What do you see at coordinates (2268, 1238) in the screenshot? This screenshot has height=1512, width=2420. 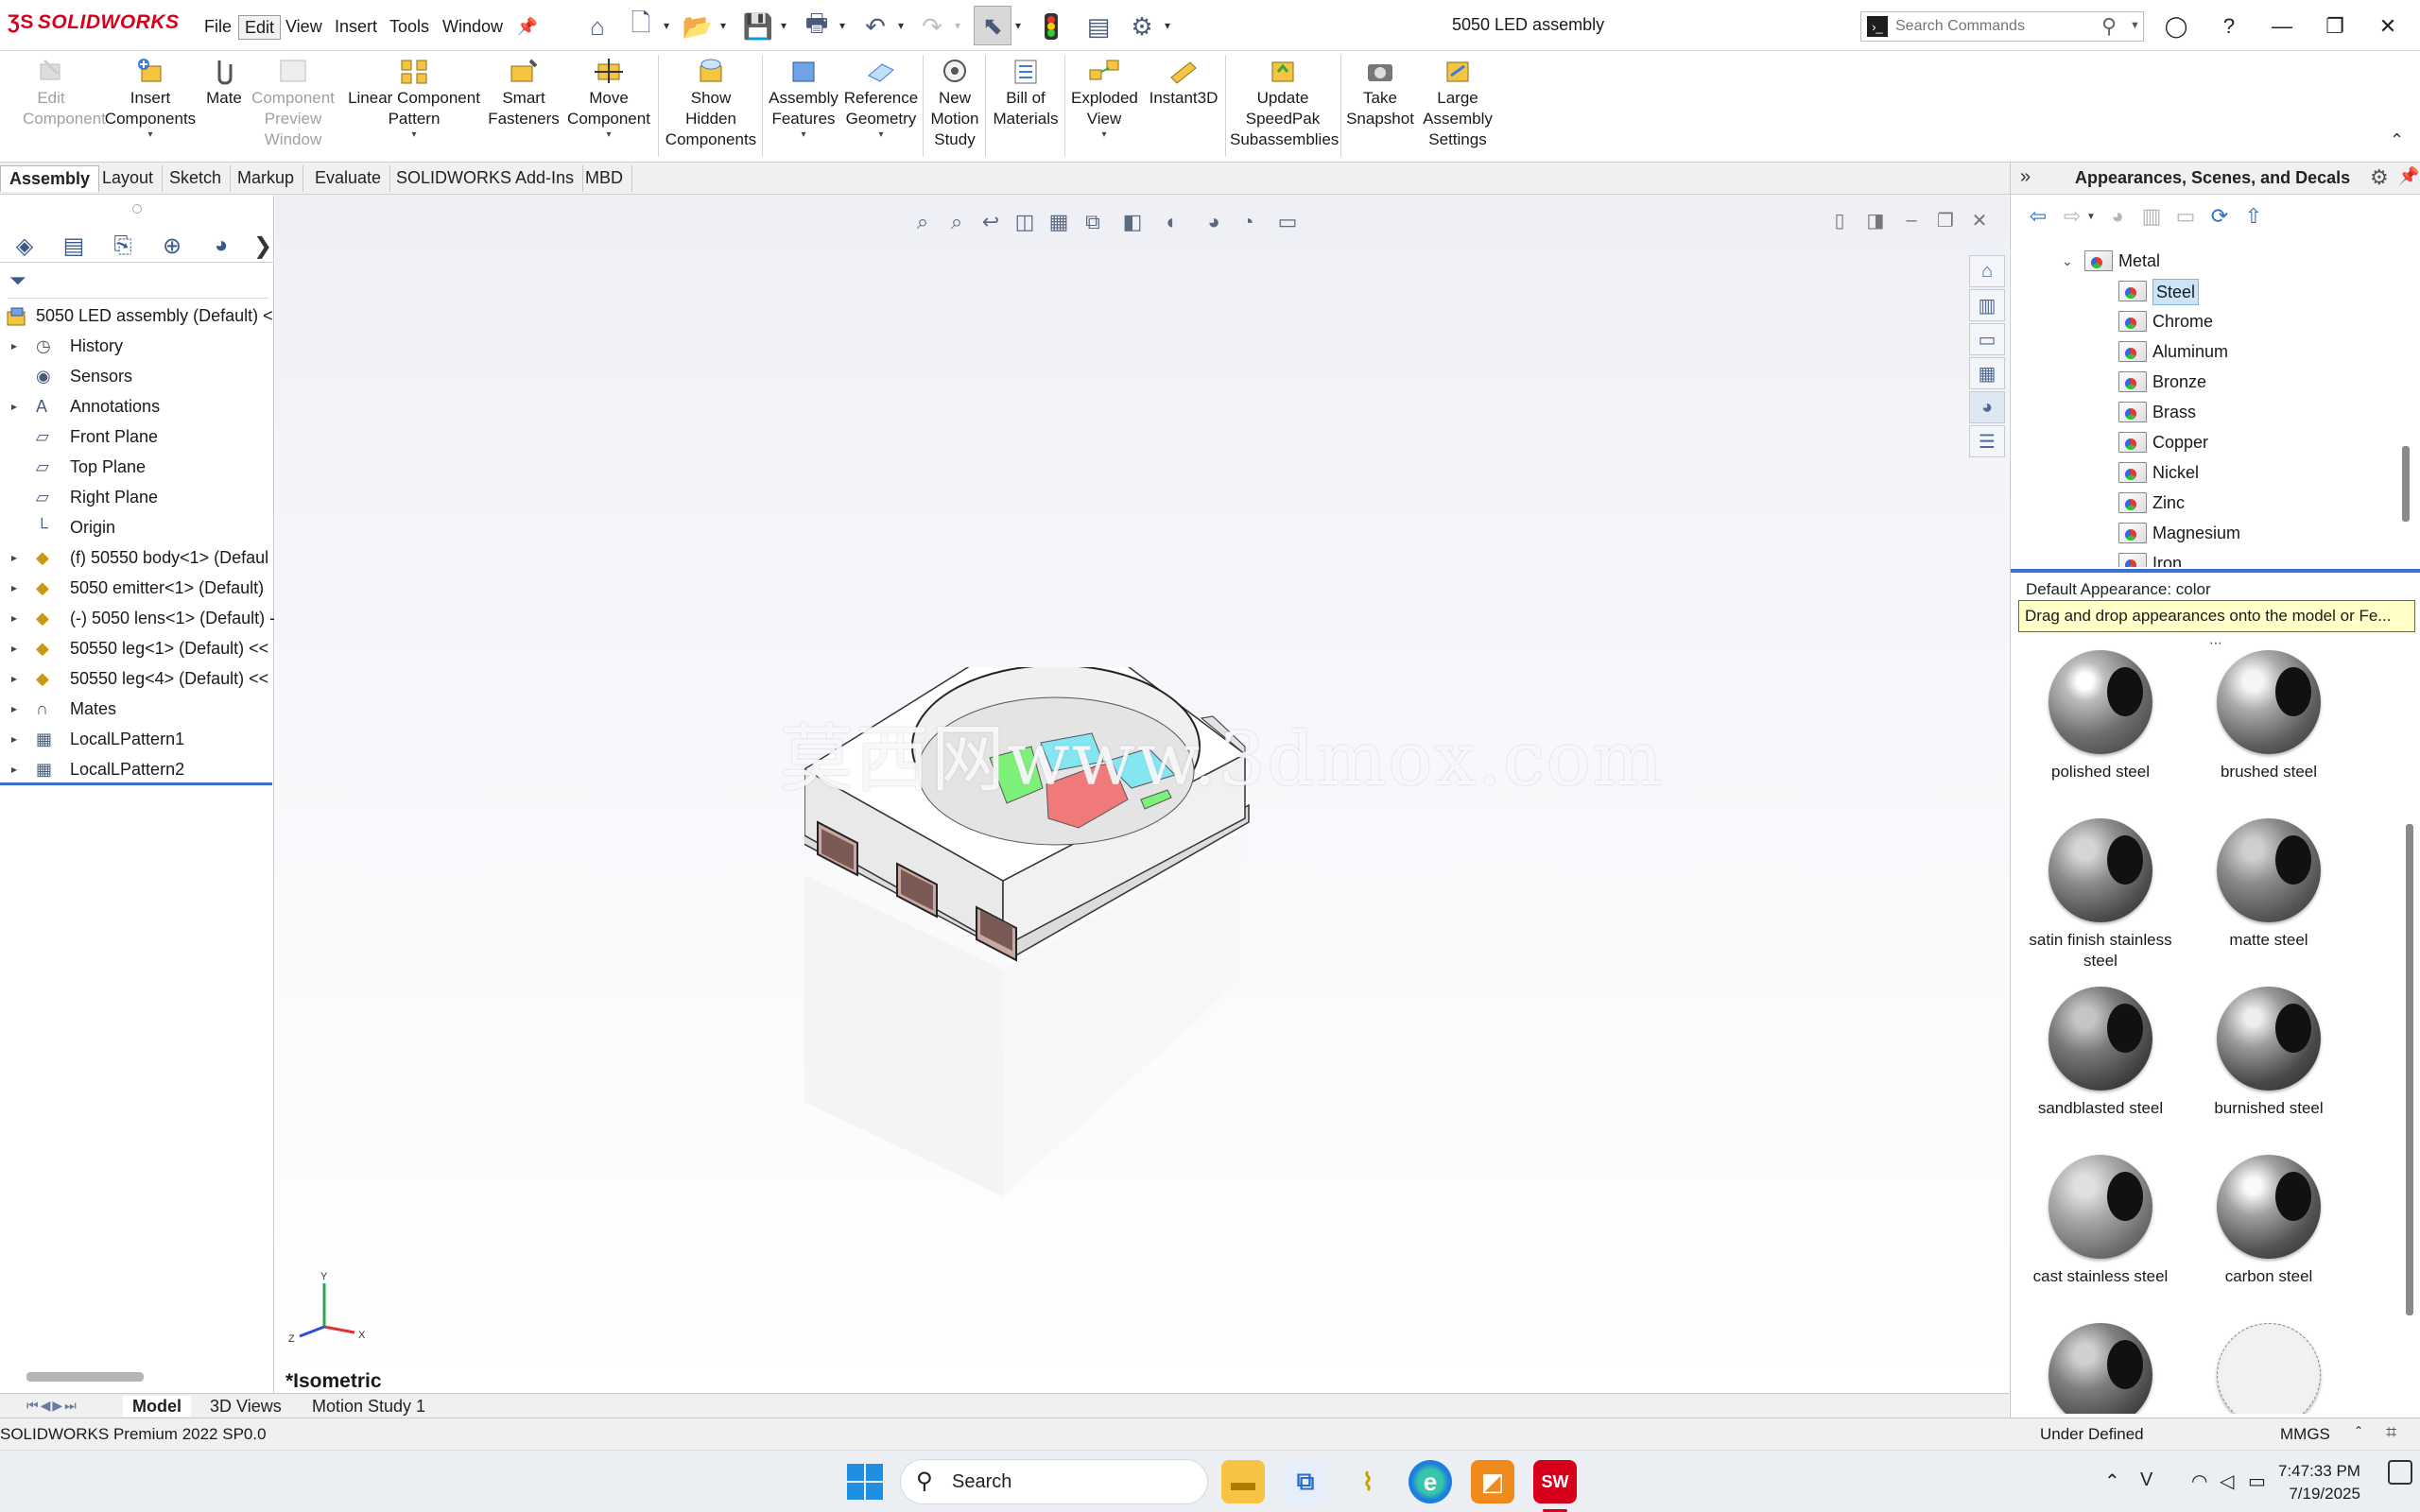 I see `appearance-swatch: carbon steel` at bounding box center [2268, 1238].